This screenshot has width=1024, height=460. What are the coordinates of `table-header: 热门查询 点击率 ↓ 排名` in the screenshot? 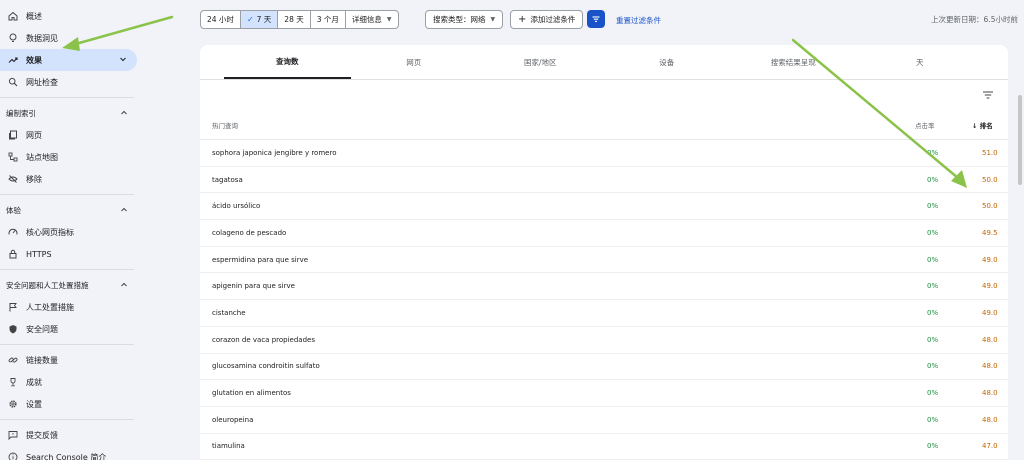 It's located at (604, 125).